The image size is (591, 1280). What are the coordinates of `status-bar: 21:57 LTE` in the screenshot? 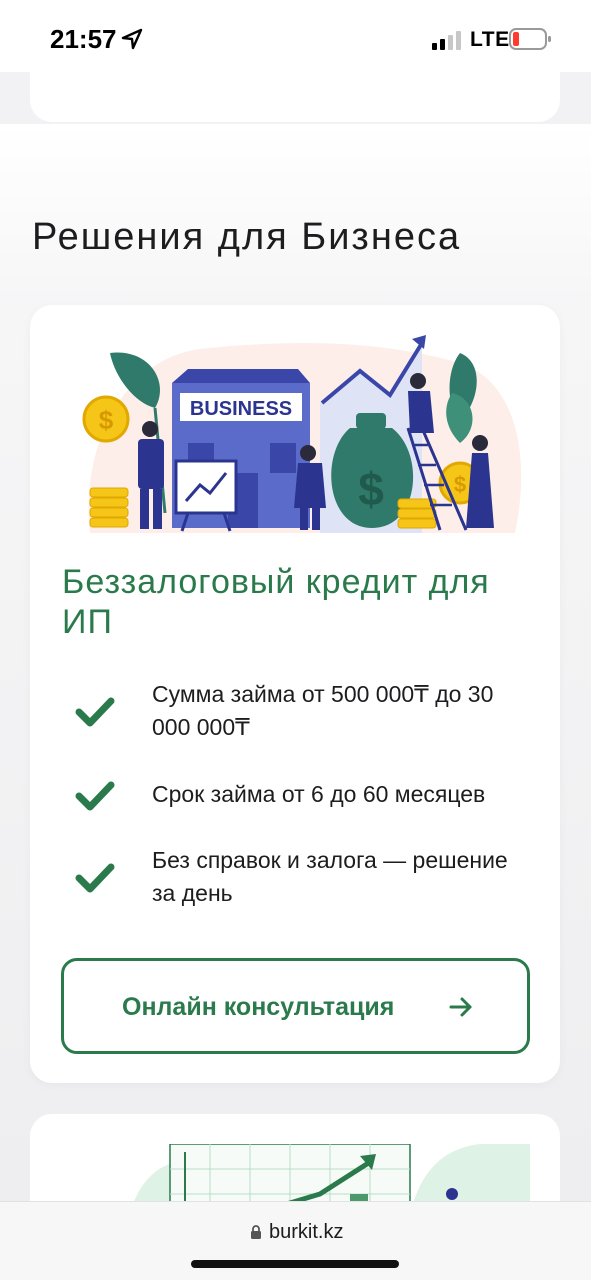 It's located at (295, 36).